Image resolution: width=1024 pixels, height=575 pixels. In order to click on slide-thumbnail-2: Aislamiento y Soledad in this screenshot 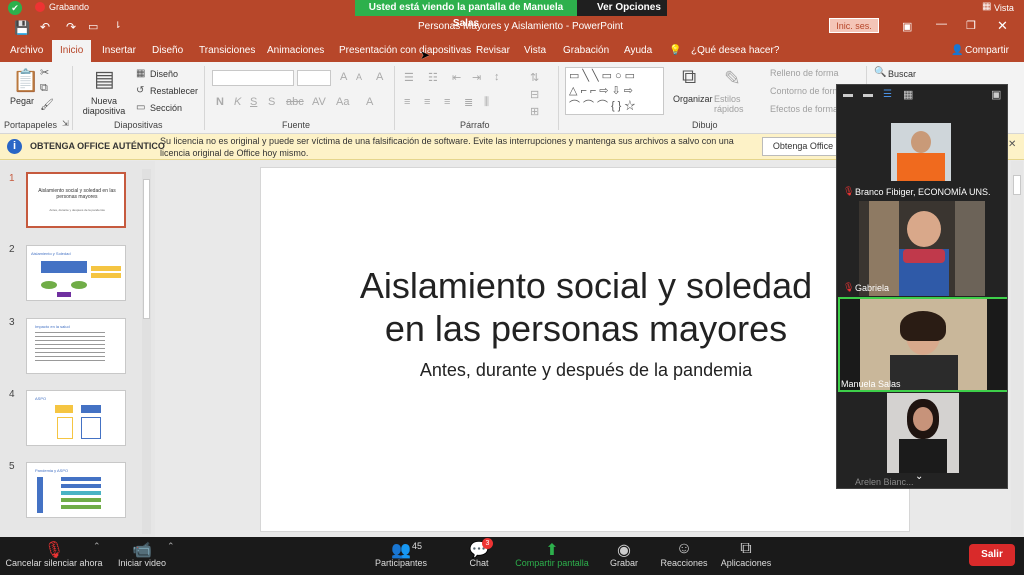, I will do `click(76, 273)`.